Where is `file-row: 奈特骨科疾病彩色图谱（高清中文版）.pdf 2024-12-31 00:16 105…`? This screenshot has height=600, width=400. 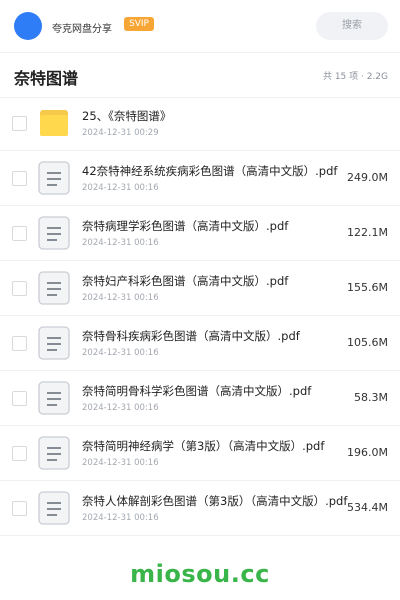 file-row: 奈特骨科疾病彩色图谱（高清中文版）.pdf 2024-12-31 00:16 105… is located at coordinates (200, 343).